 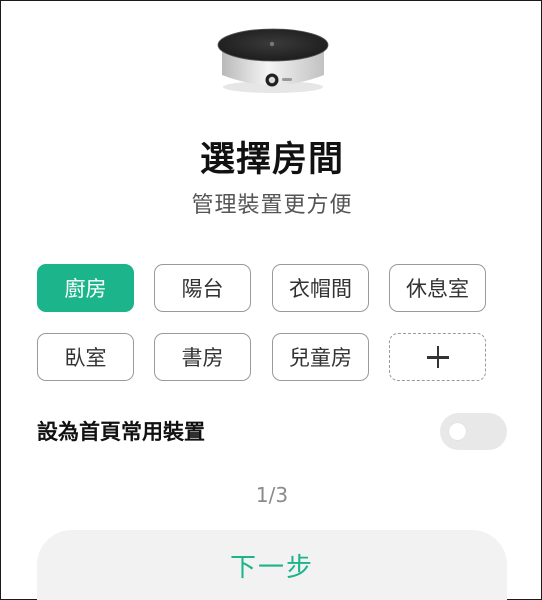 What do you see at coordinates (273, 60) in the screenshot?
I see `induction-cooktop-icon` at bounding box center [273, 60].